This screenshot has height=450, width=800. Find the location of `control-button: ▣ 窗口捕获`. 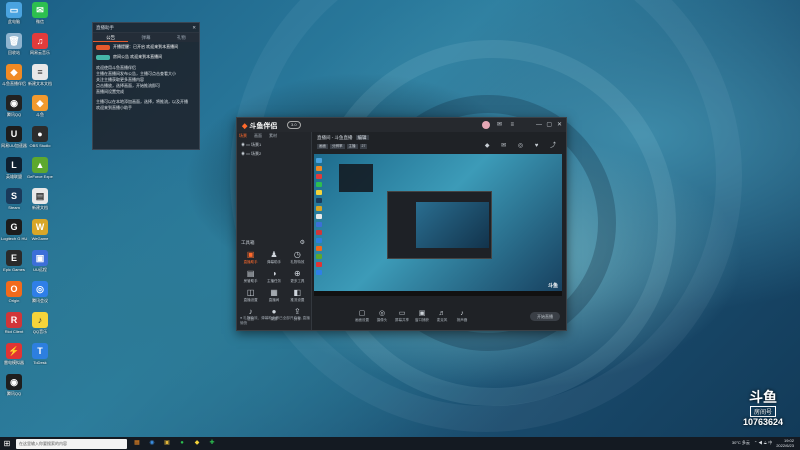

control-button: ▣ 窗口捕获 is located at coordinates (422, 316).